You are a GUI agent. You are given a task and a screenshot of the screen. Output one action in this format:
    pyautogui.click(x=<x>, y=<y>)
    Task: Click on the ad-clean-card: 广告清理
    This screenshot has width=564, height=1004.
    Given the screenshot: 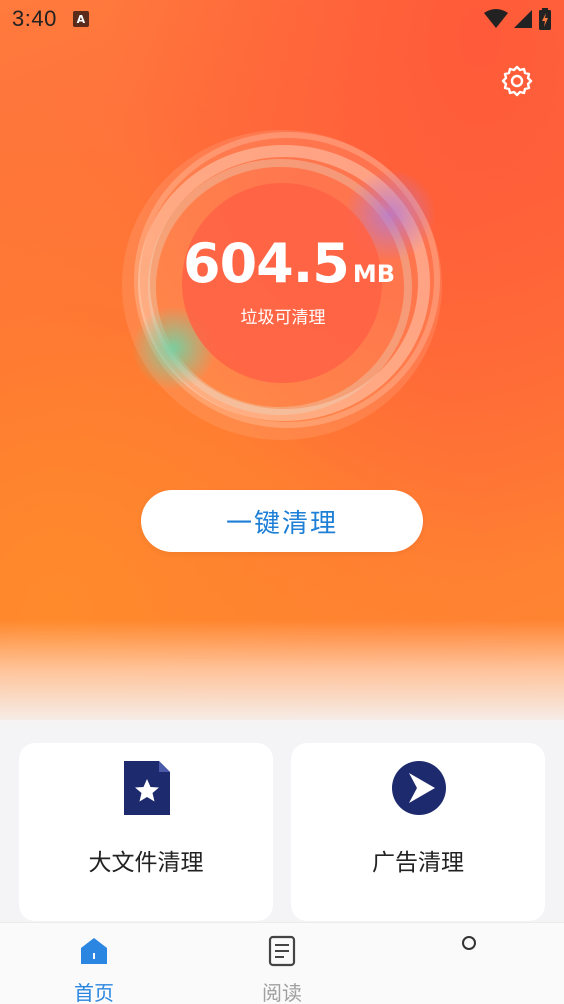 What is the action you would take?
    pyautogui.click(x=418, y=832)
    